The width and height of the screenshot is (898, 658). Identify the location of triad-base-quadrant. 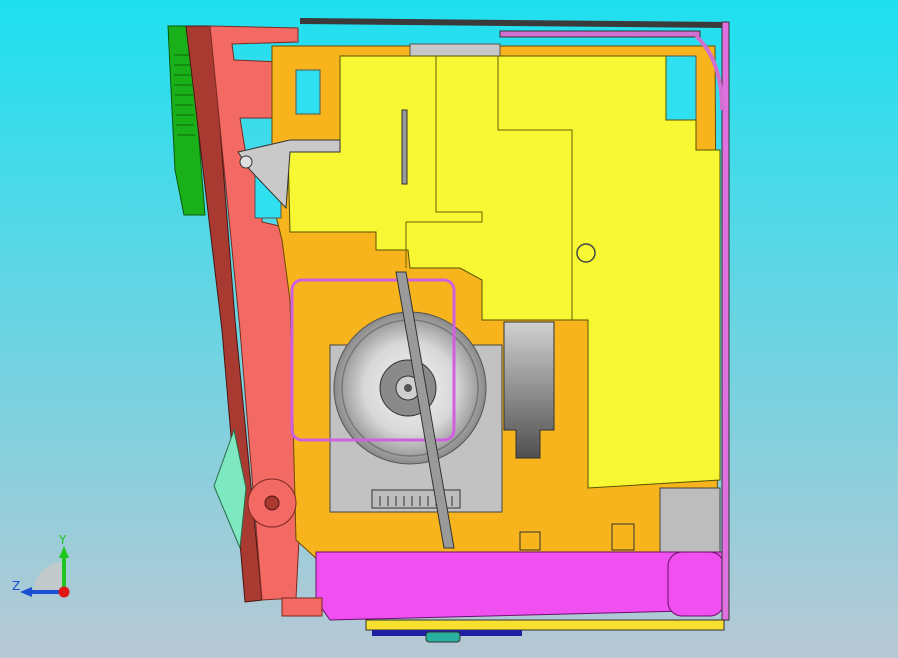
(49, 577).